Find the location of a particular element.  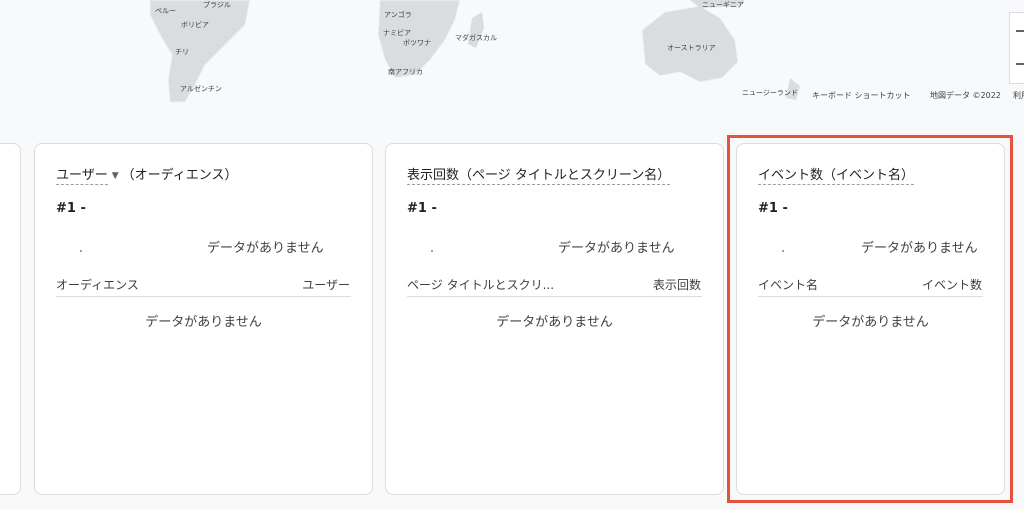

card-partial-left is located at coordinates (10, 319).